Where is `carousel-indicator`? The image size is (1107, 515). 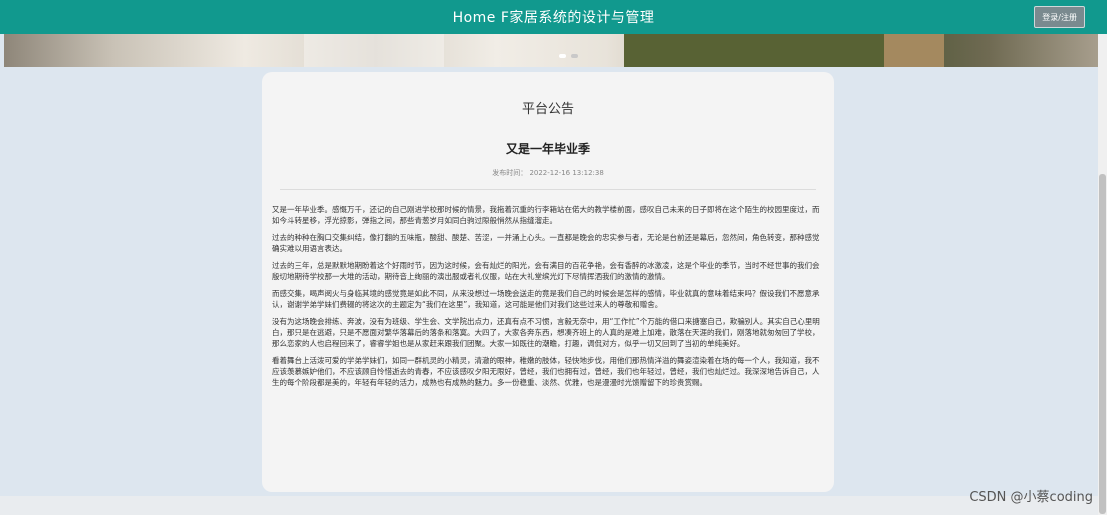
carousel-indicator is located at coordinates (574, 56).